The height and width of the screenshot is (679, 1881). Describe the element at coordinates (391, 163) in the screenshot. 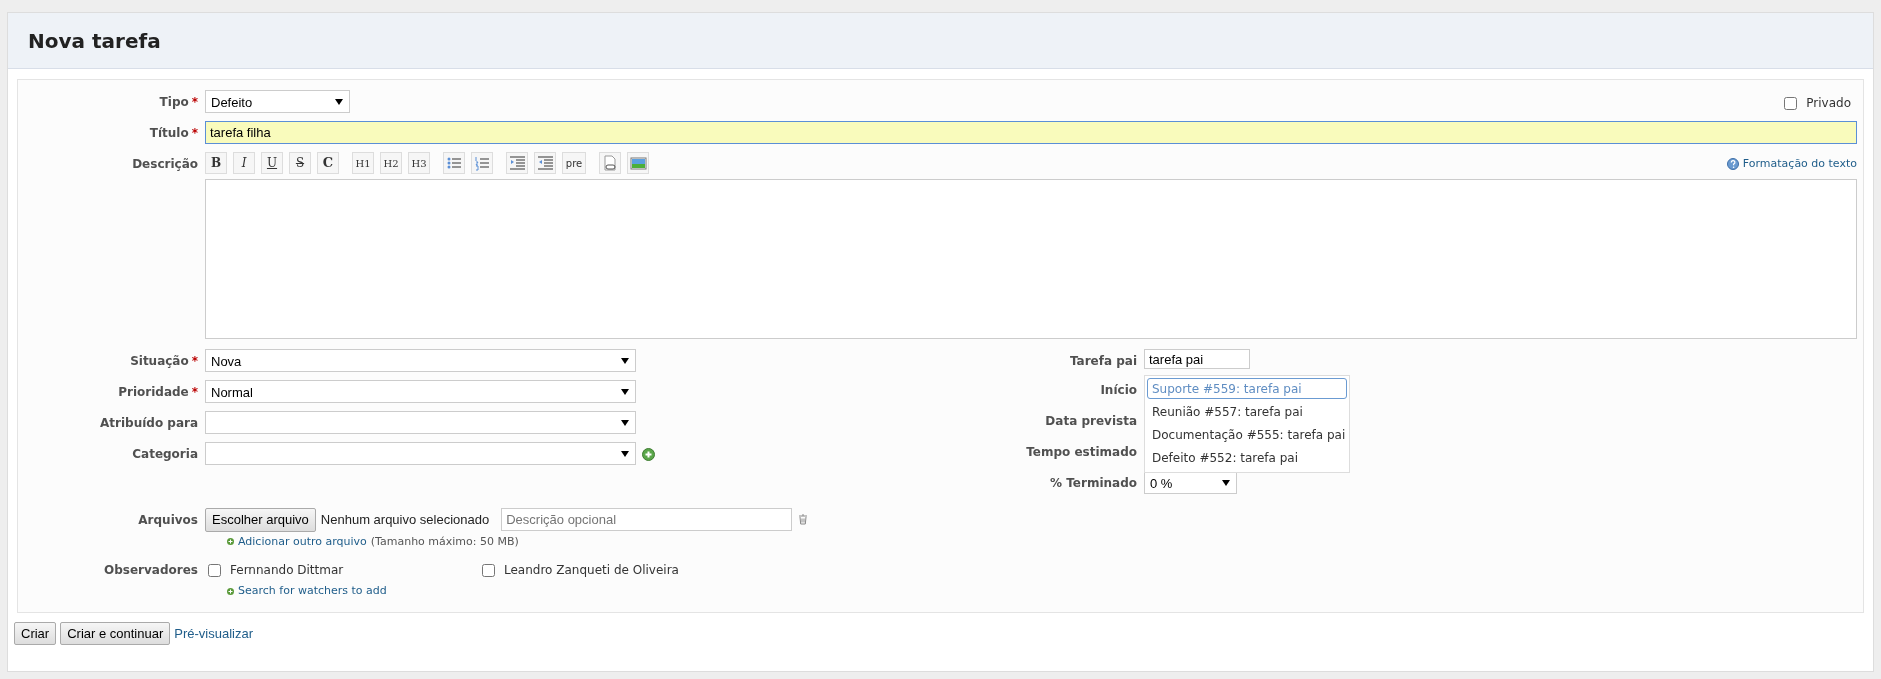

I see `toolbar-button: H2` at that location.